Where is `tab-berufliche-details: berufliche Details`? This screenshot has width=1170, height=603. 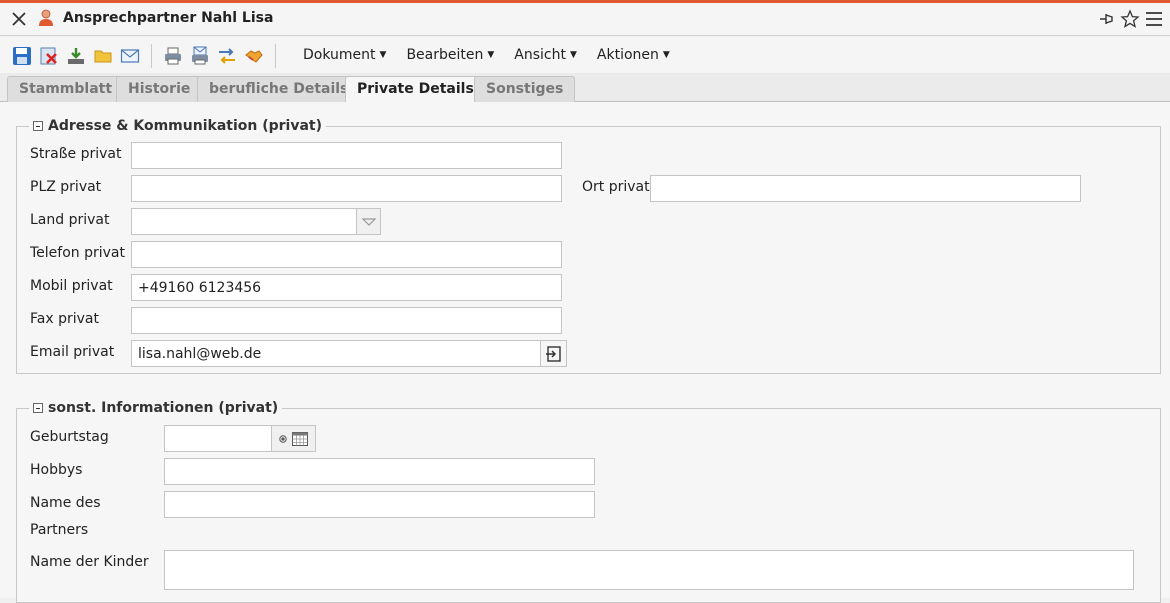
tab-berufliche-details: berufliche Details is located at coordinates (279, 89).